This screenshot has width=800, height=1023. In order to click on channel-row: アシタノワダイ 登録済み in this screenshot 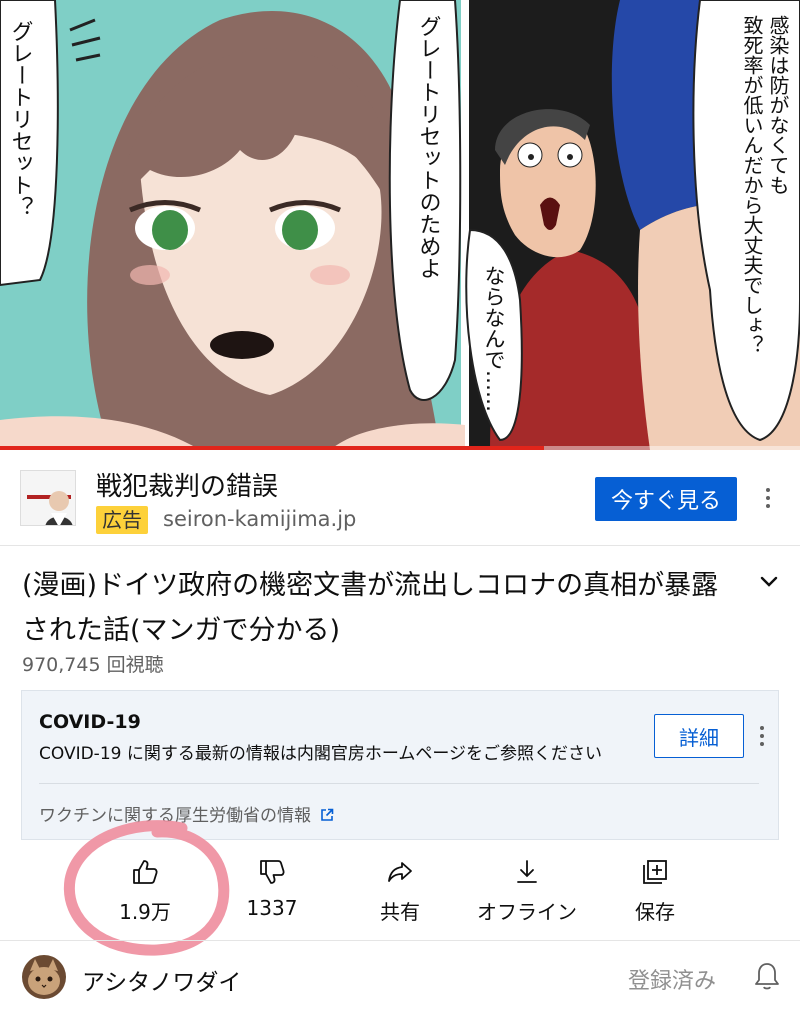, I will do `click(400, 981)`.